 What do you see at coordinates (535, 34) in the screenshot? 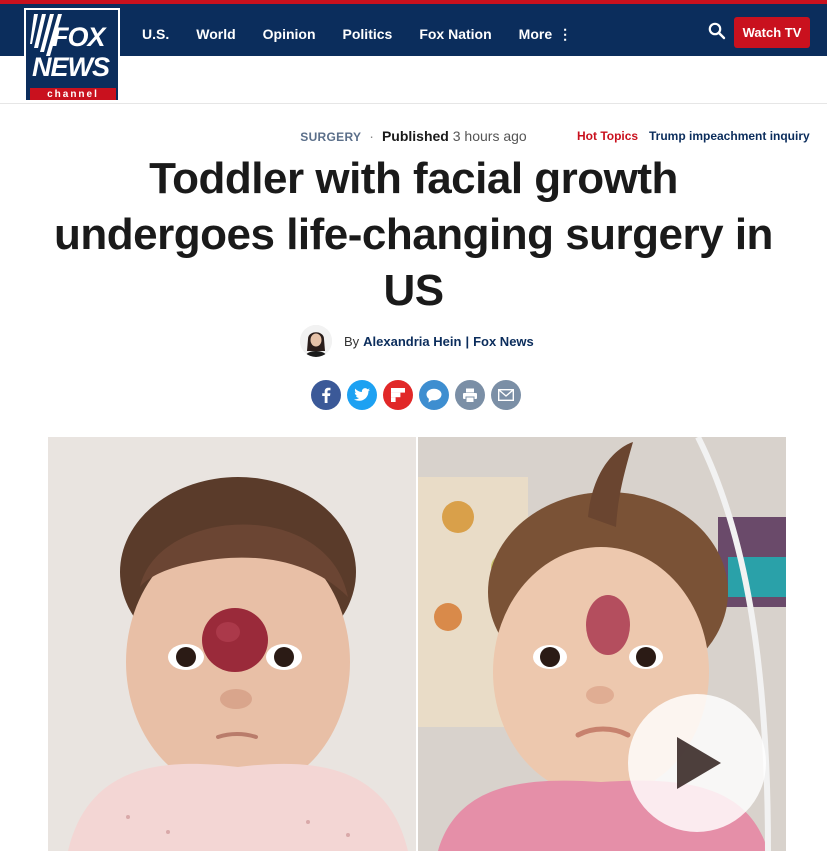
I see `nav-more-label: More` at bounding box center [535, 34].